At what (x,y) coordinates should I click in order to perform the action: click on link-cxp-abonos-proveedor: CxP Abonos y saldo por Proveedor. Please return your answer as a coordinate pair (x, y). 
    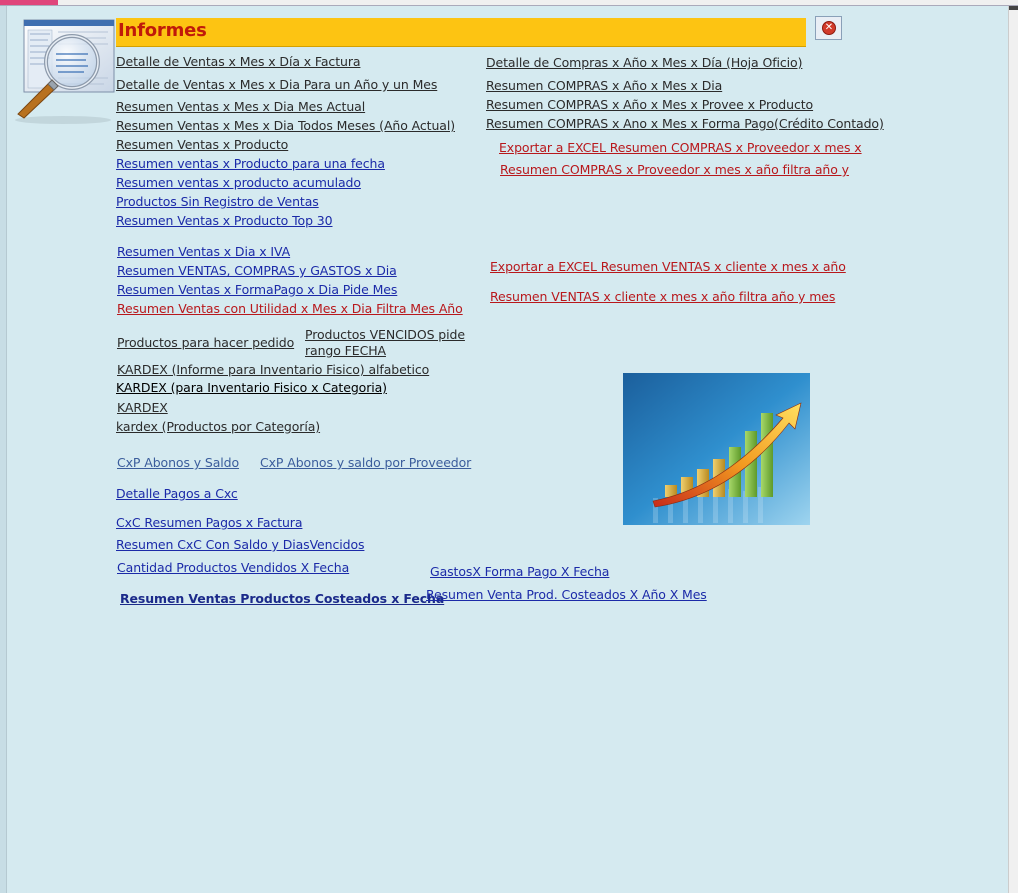
    Looking at the image, I should click on (365, 463).